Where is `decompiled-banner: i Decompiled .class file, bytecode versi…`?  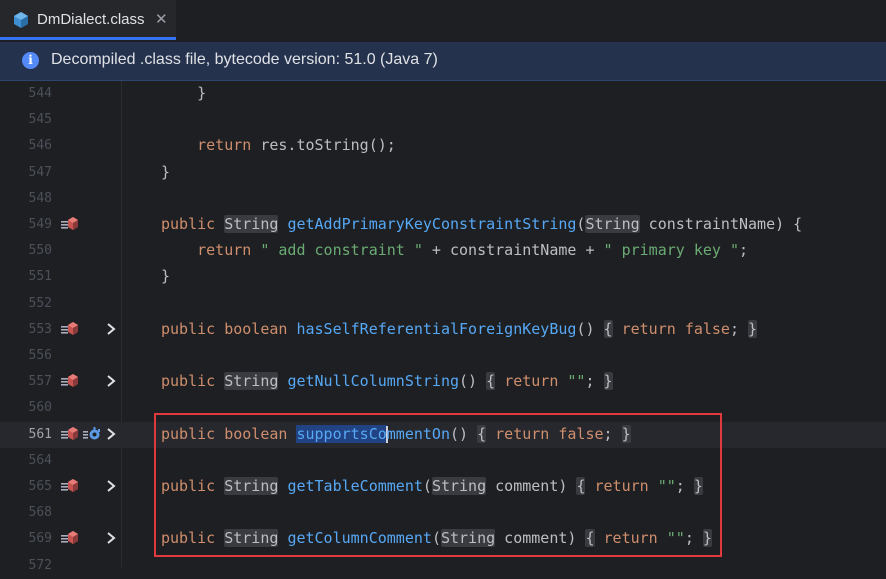
decompiled-banner: i Decompiled .class file, bytecode versi… is located at coordinates (443, 61).